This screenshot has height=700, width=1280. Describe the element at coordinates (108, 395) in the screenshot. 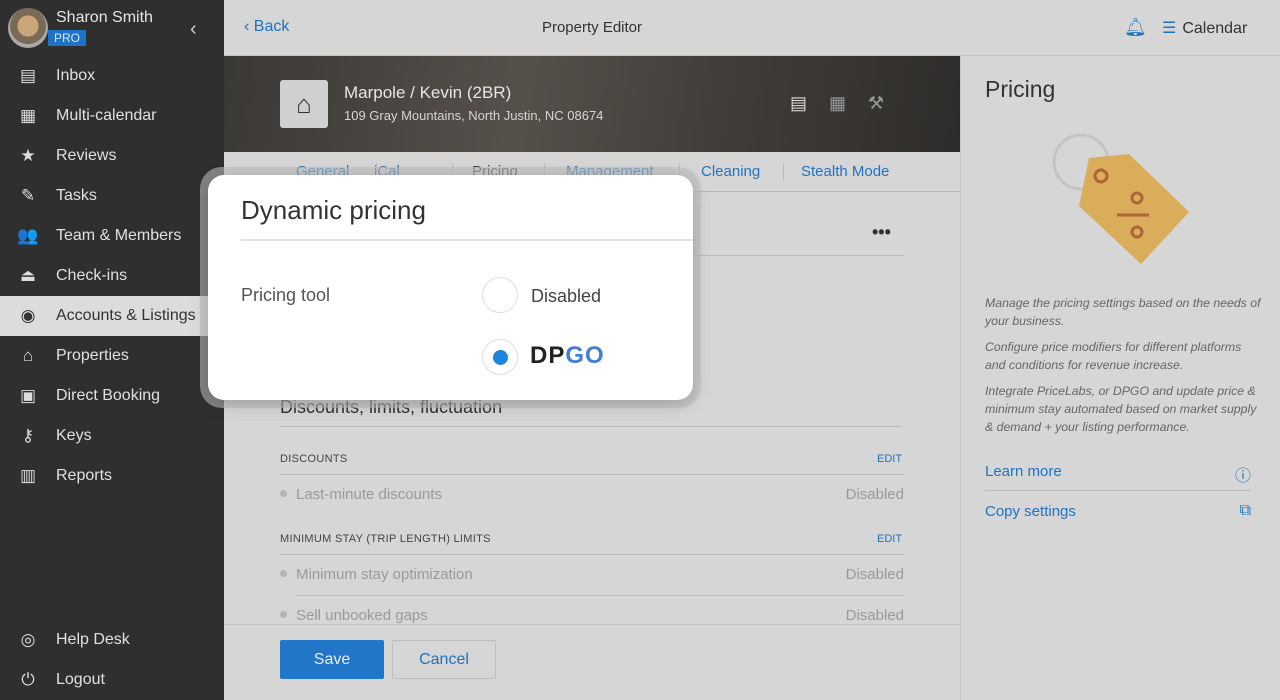

I see `sidebar-item-label: Direct Booking` at that location.